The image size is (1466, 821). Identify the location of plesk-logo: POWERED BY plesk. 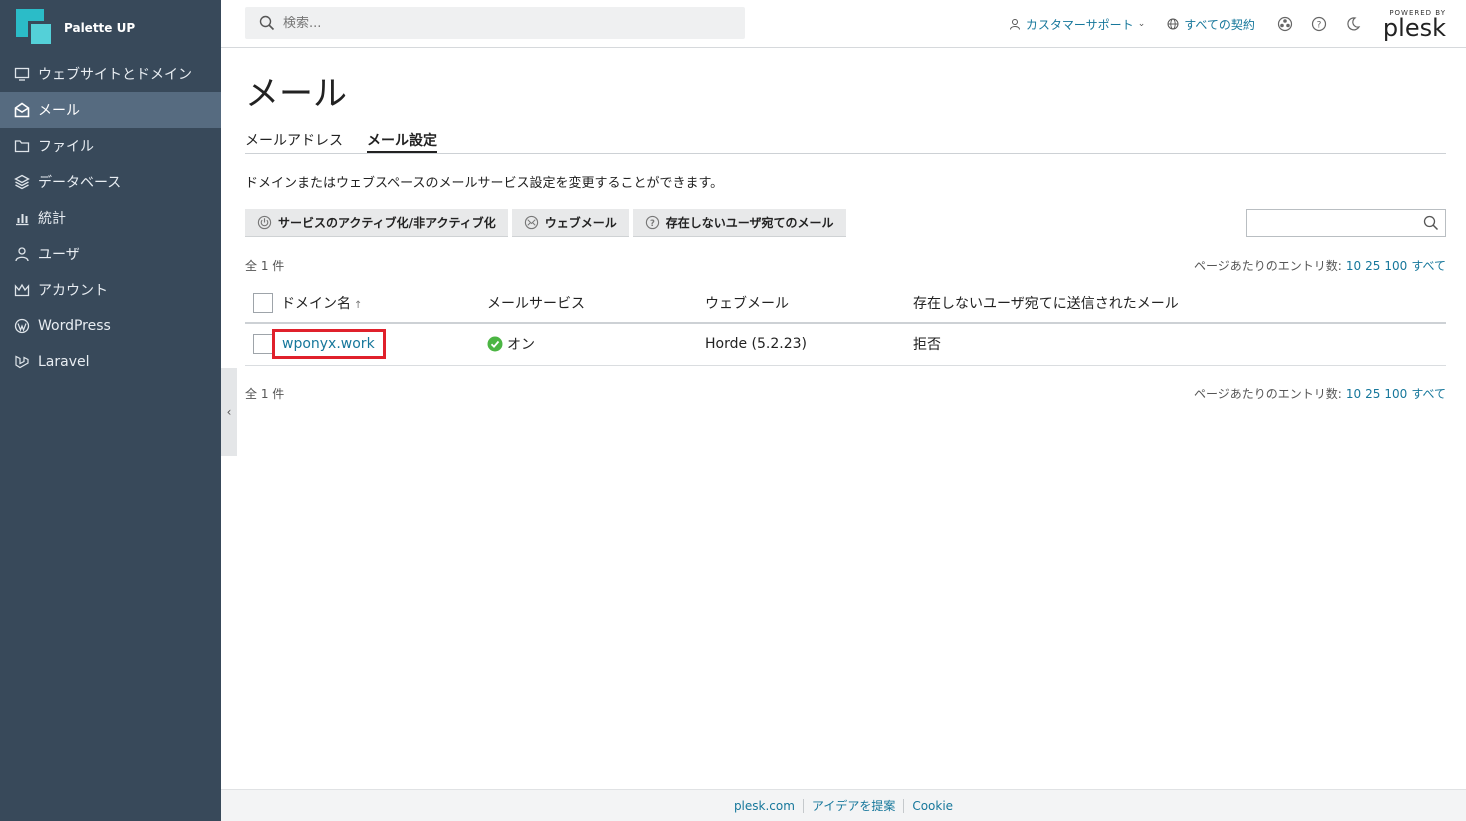
(1414, 25).